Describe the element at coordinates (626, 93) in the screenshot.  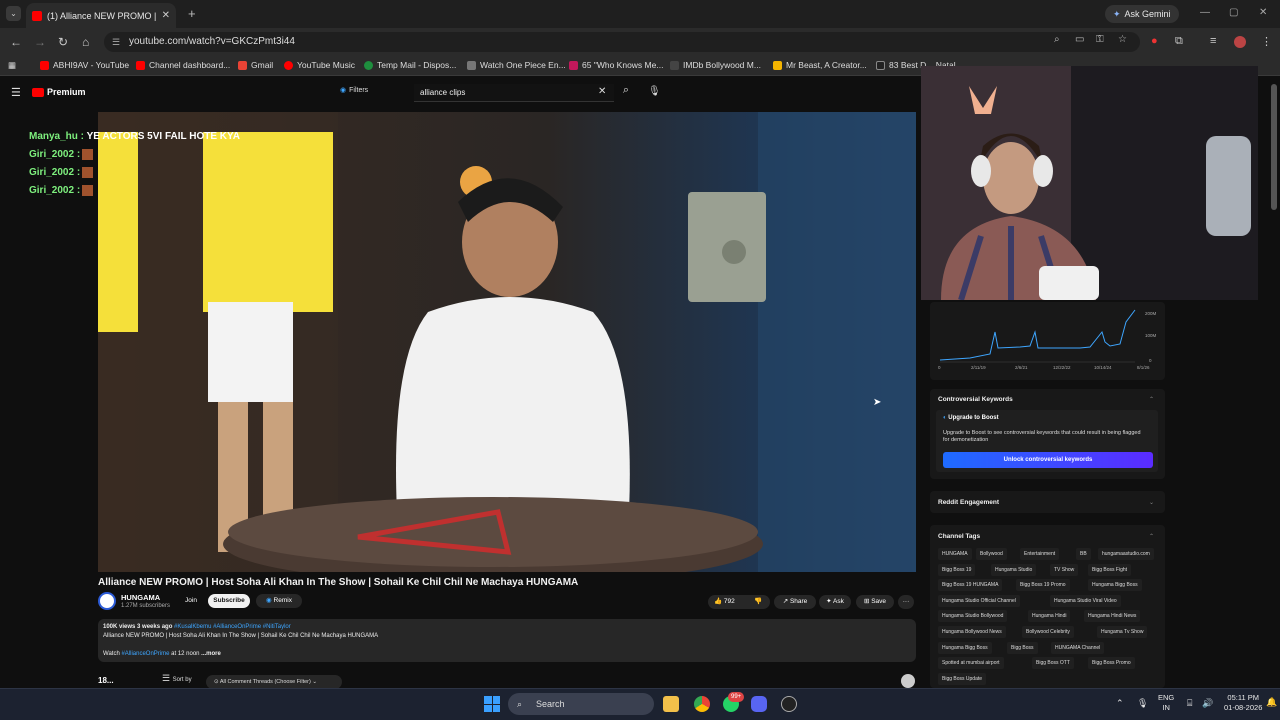
I see `search-icon: ⌕` at that location.